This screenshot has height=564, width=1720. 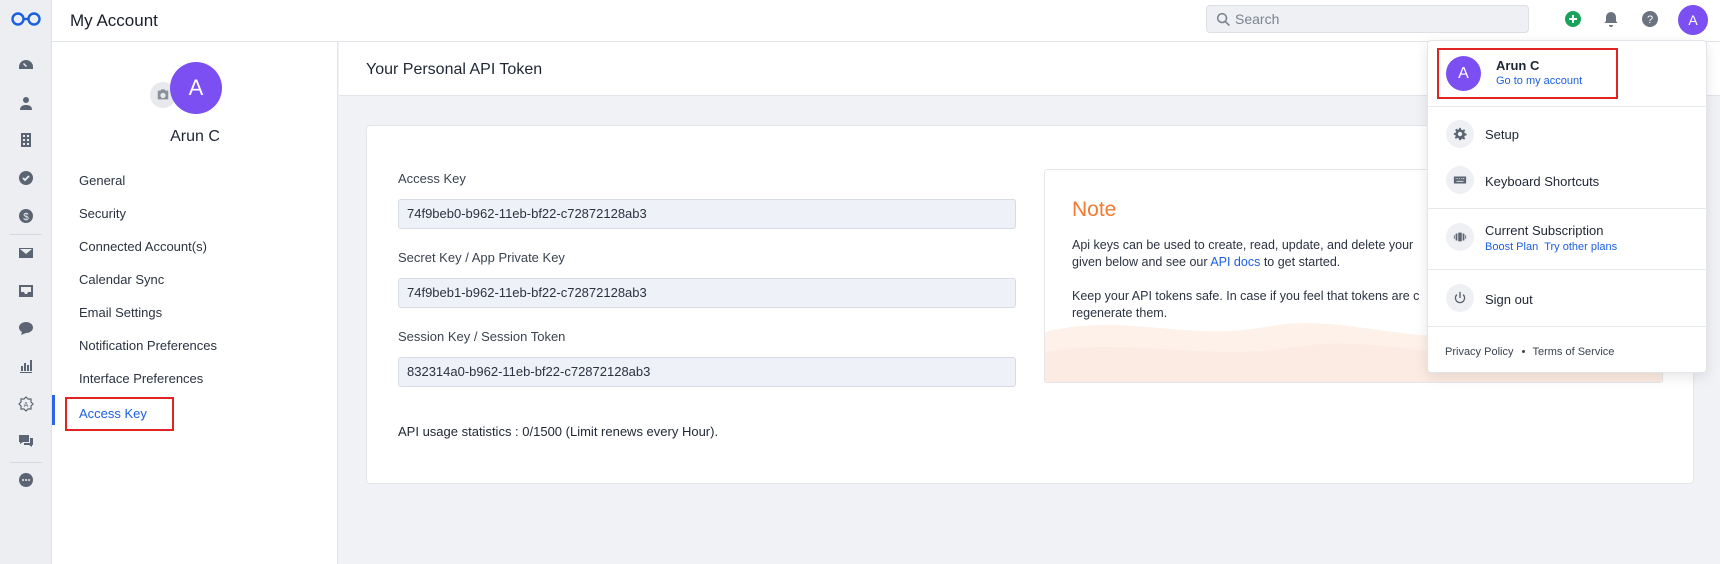 What do you see at coordinates (26, 65) in the screenshot?
I see `dashboard-icon` at bounding box center [26, 65].